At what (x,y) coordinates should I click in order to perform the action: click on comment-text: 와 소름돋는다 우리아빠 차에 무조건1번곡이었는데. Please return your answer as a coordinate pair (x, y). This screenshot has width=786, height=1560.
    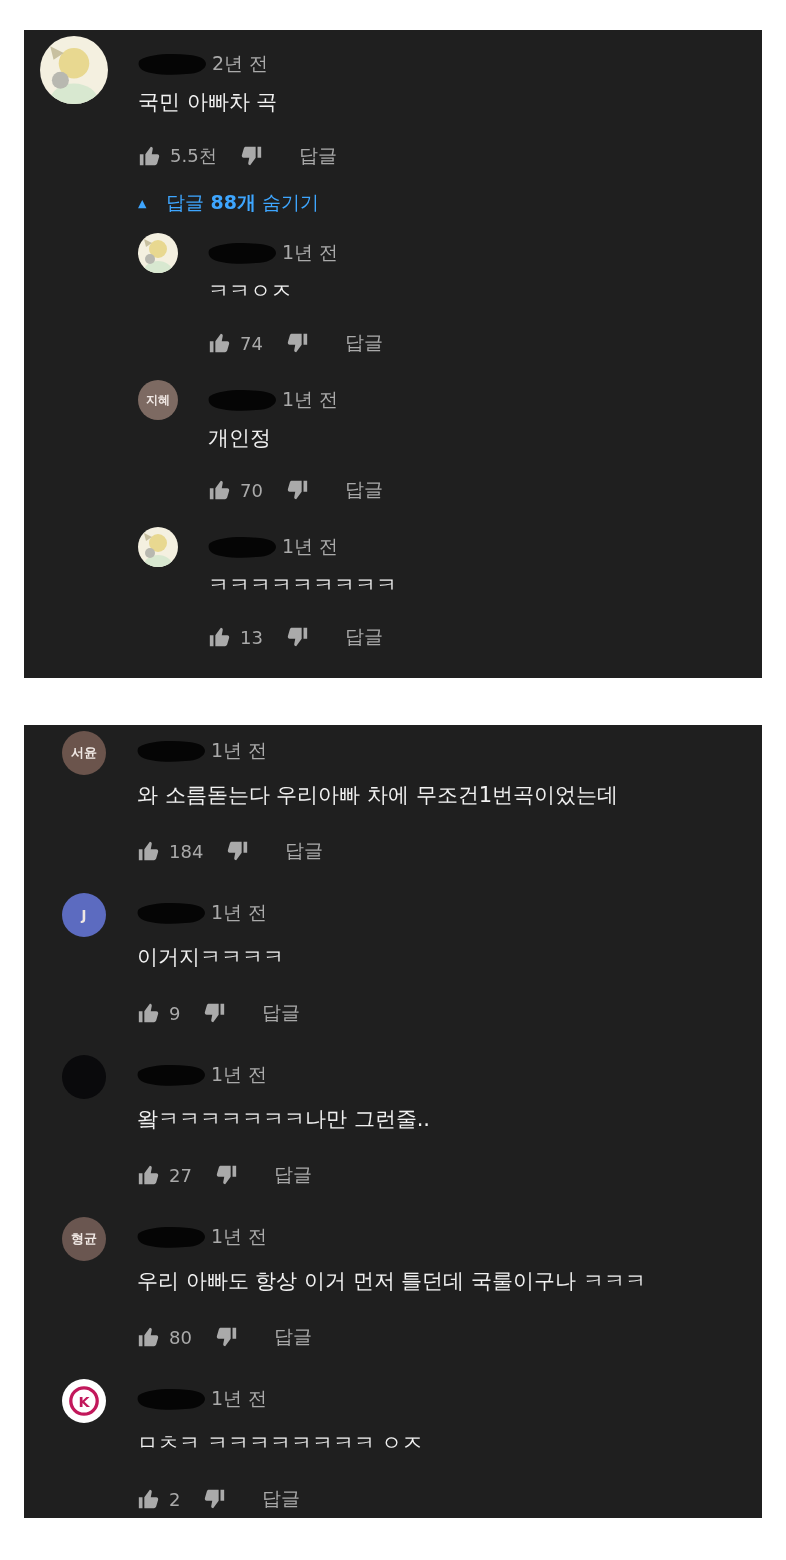
    Looking at the image, I should click on (378, 795).